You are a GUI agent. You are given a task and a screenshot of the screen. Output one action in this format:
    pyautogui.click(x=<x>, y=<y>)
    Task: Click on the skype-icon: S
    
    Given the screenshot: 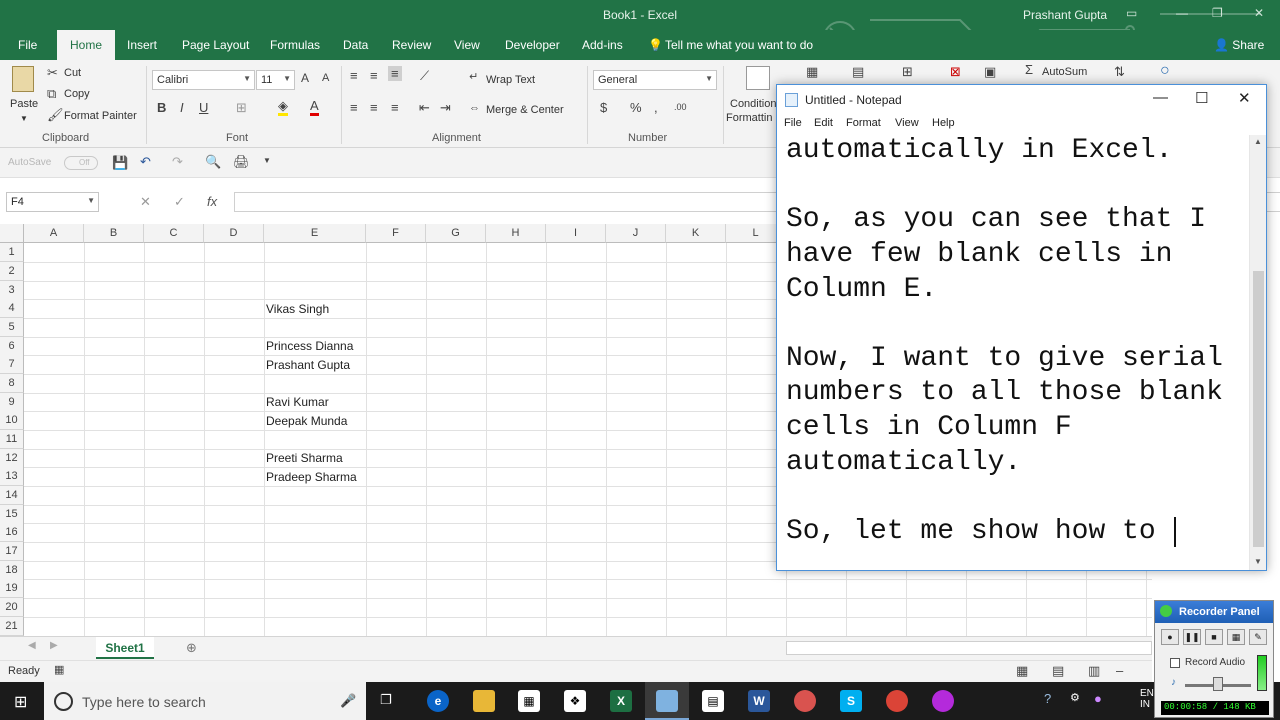 What is the action you would take?
    pyautogui.click(x=851, y=701)
    